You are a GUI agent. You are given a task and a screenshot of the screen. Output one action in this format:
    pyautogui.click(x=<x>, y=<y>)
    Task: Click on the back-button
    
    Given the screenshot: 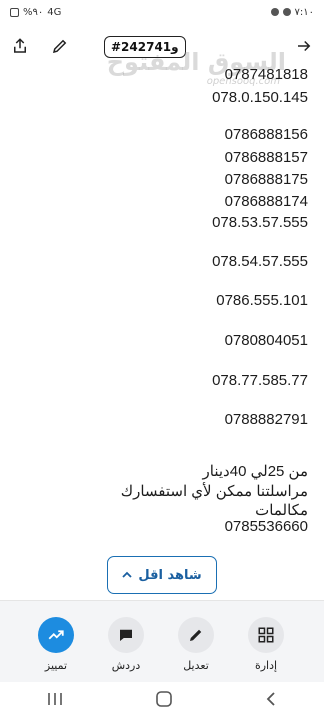 What is the action you would take?
    pyautogui.click(x=304, y=46)
    